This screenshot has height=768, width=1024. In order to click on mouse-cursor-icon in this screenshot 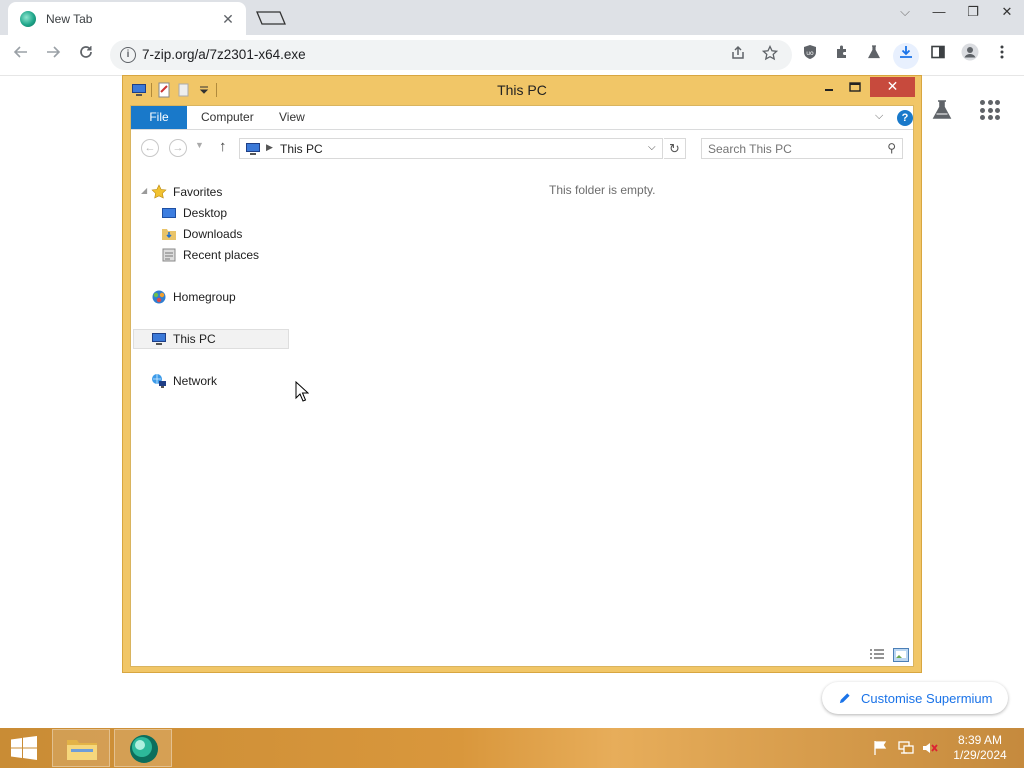, I will do `click(302, 391)`.